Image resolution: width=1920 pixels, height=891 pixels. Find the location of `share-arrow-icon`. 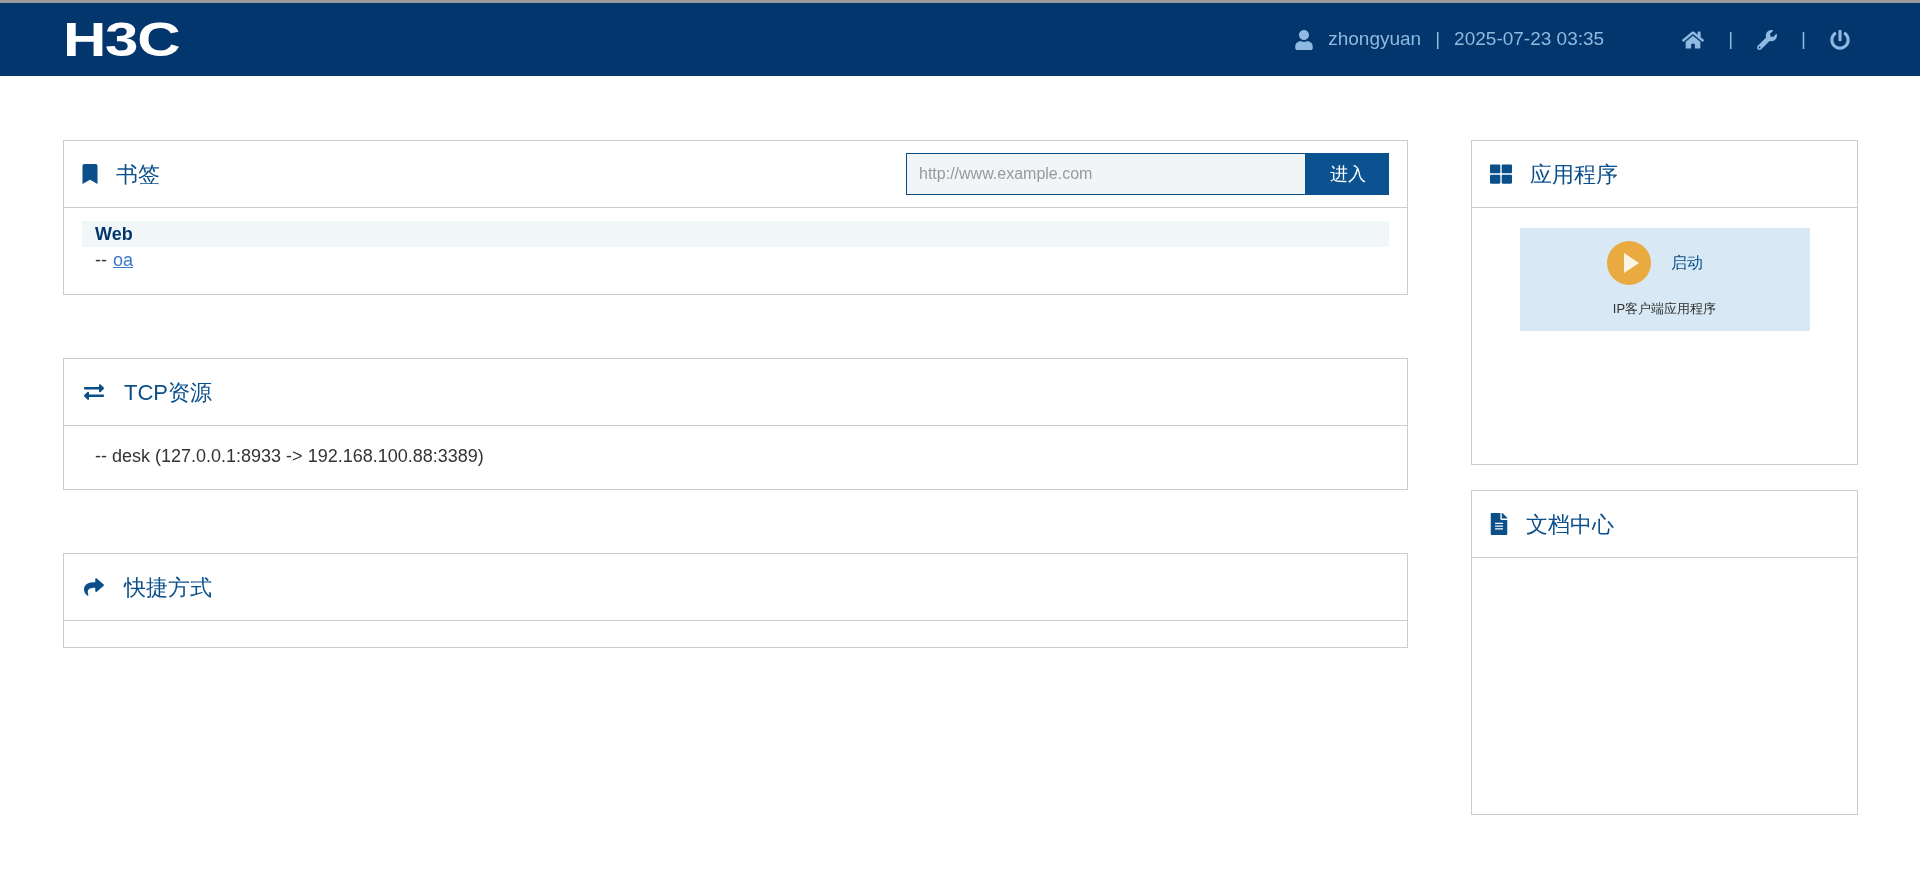

share-arrow-icon is located at coordinates (94, 587).